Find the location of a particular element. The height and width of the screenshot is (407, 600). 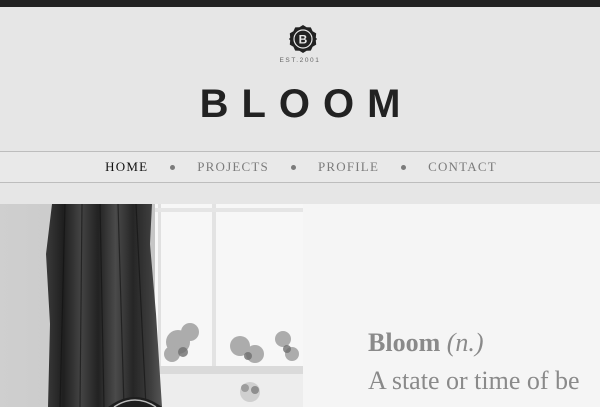

nav-item-profile: PROFILE is located at coordinates (348, 167).